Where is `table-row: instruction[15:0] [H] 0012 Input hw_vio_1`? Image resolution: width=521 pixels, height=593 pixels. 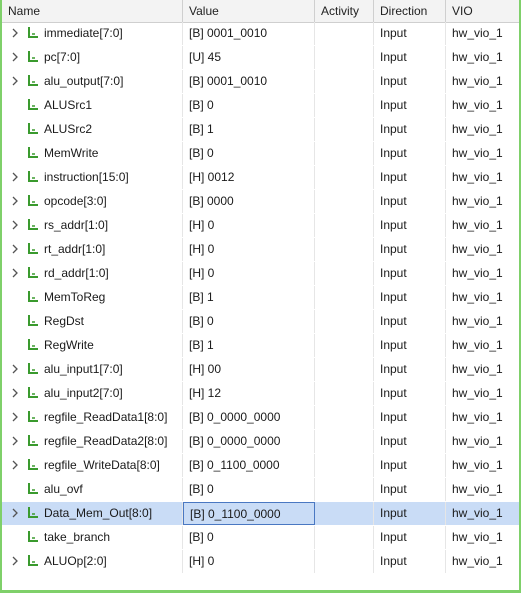
table-row: instruction[15:0] [H] 0012 Input hw_vio_1 is located at coordinates (260, 178).